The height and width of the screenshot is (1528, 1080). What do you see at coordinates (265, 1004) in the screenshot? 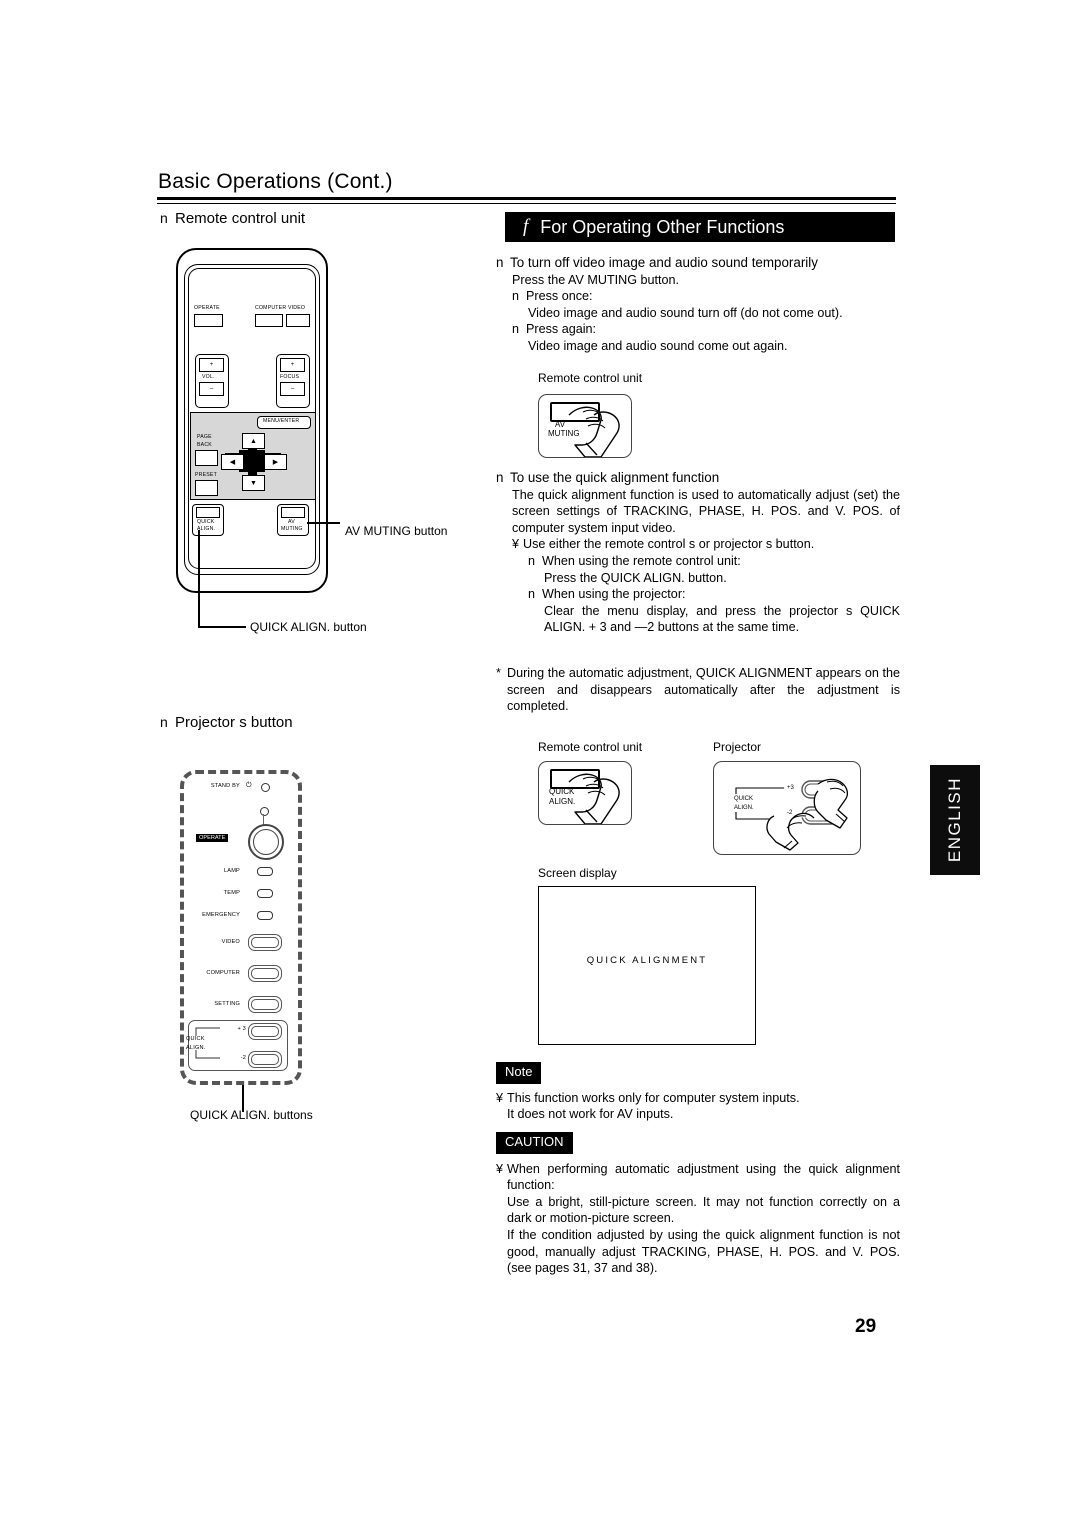
I see `projector-setting-button` at bounding box center [265, 1004].